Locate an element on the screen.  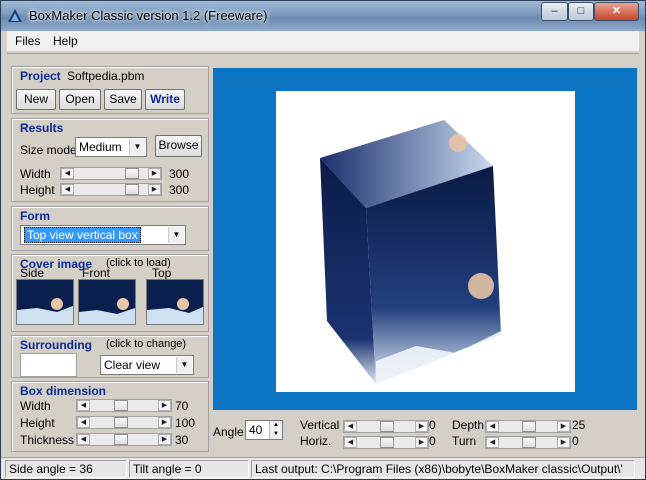
dim-height-slider: ◀ ▶ is located at coordinates (124, 422).